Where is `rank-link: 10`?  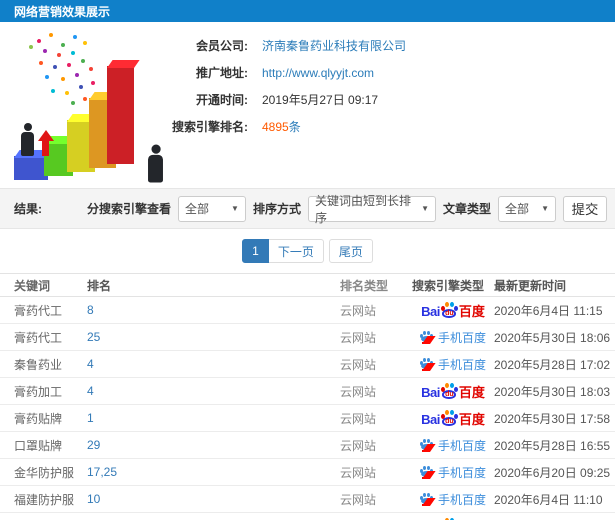 rank-link: 10 is located at coordinates (93, 499).